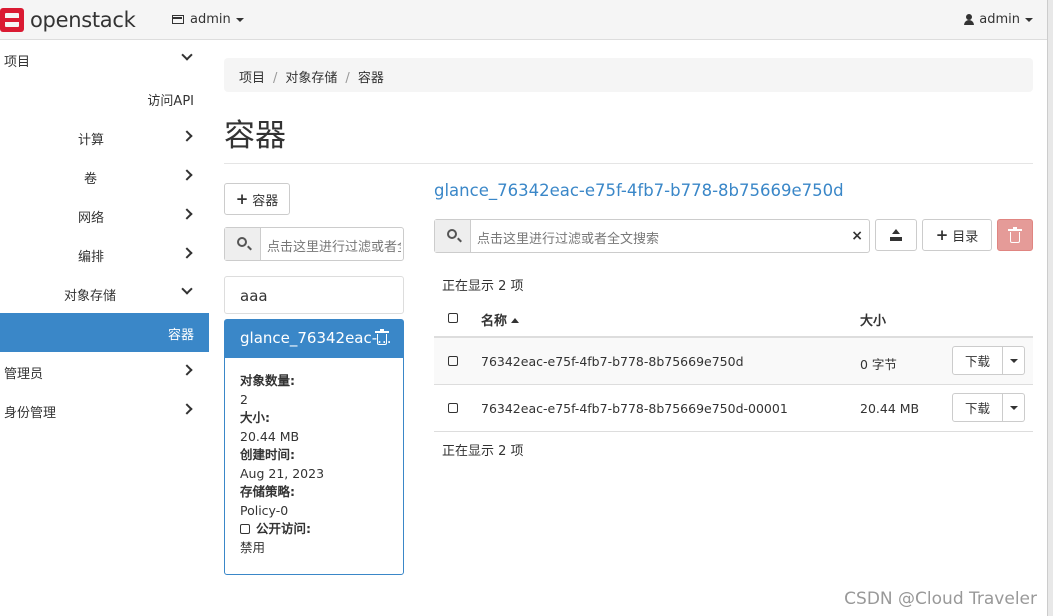  What do you see at coordinates (657, 237) in the screenshot?
I see `object-search-input: 点击这里进行过滤或者全文搜索` at bounding box center [657, 237].